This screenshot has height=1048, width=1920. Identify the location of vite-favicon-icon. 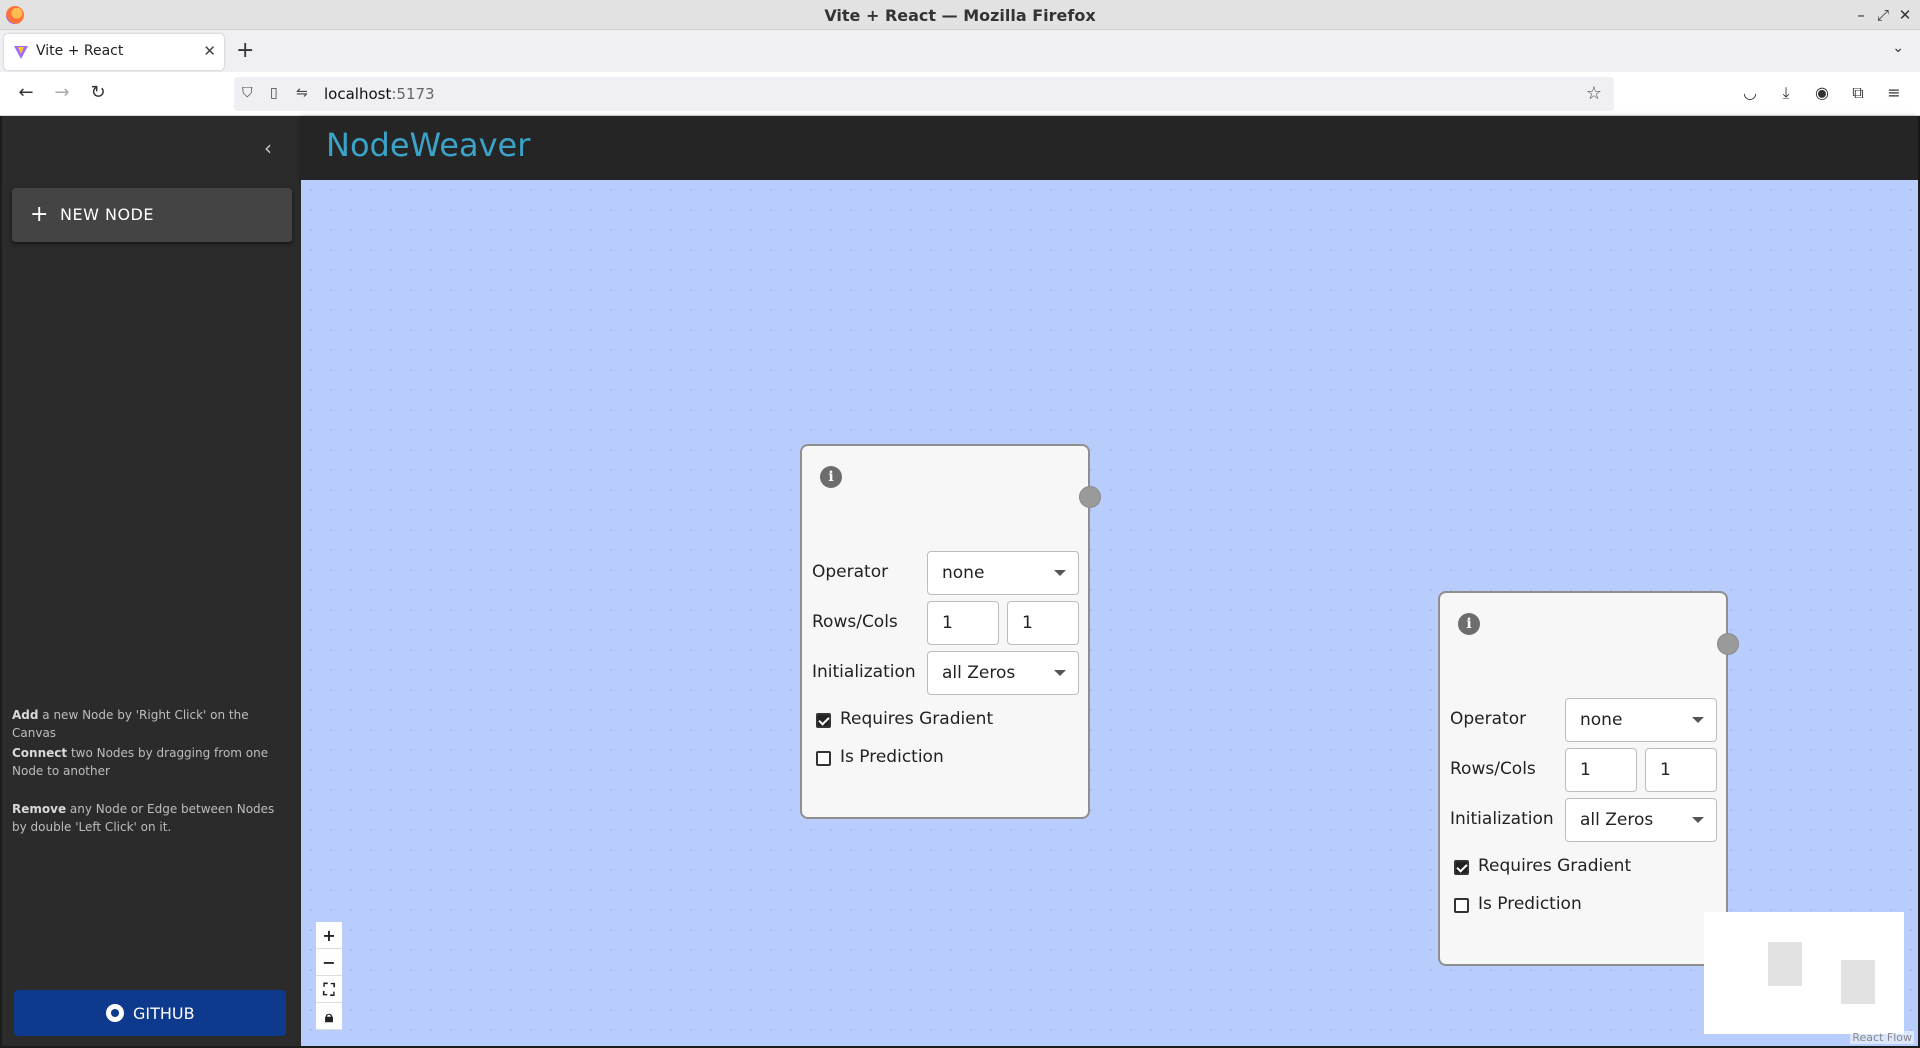
(21, 52).